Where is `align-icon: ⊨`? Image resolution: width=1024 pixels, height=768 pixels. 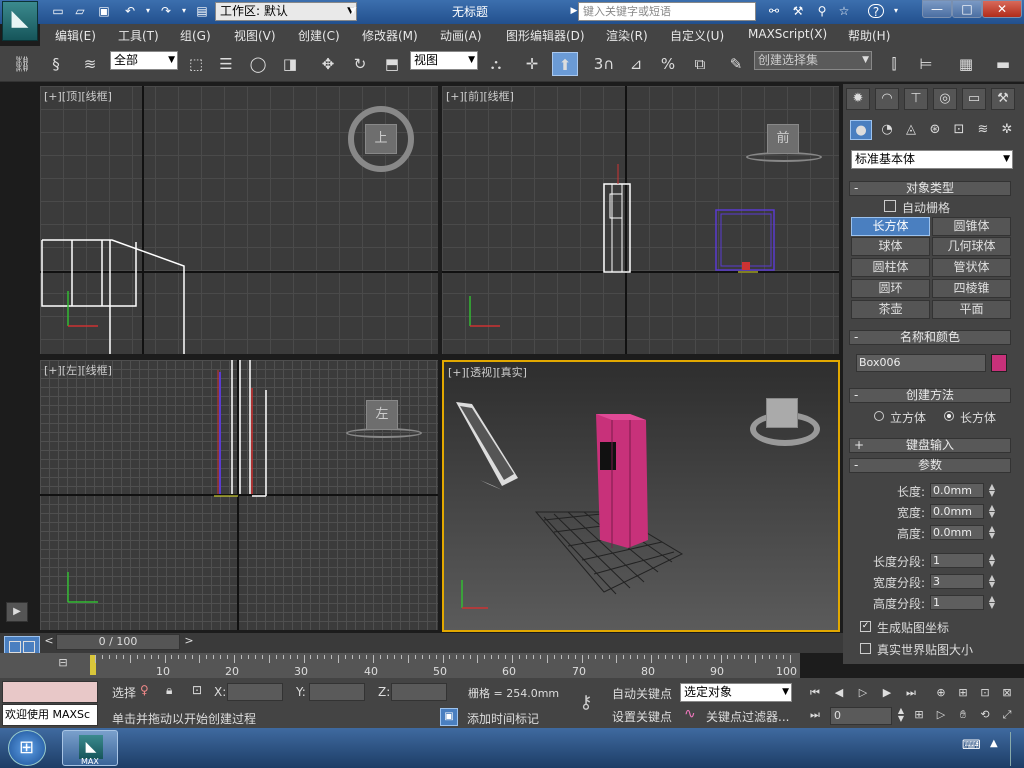
align-icon: ⊨ is located at coordinates (926, 64).